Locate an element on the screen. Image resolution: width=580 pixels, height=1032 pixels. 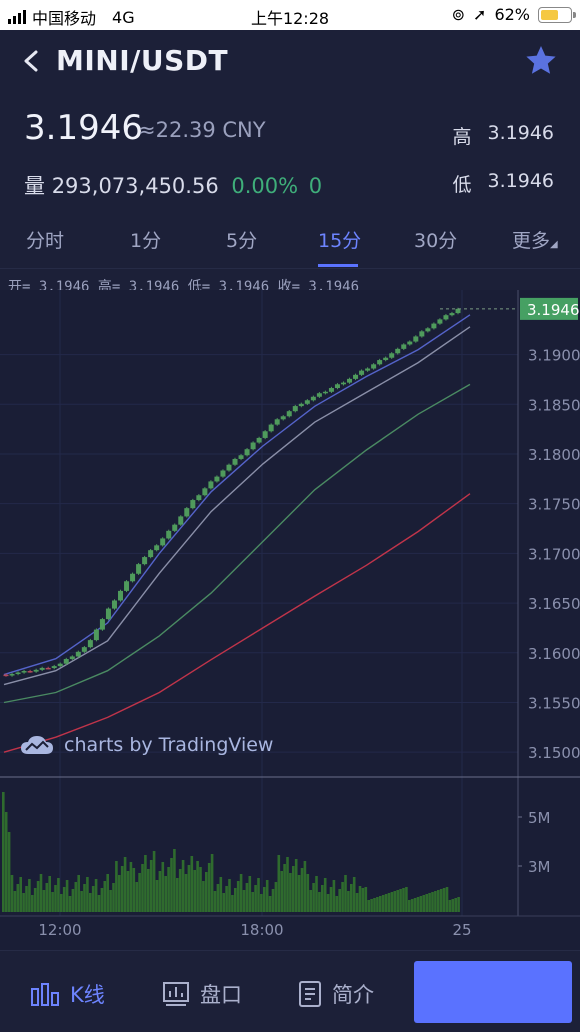
signal-icon is located at coordinates (17, 17).